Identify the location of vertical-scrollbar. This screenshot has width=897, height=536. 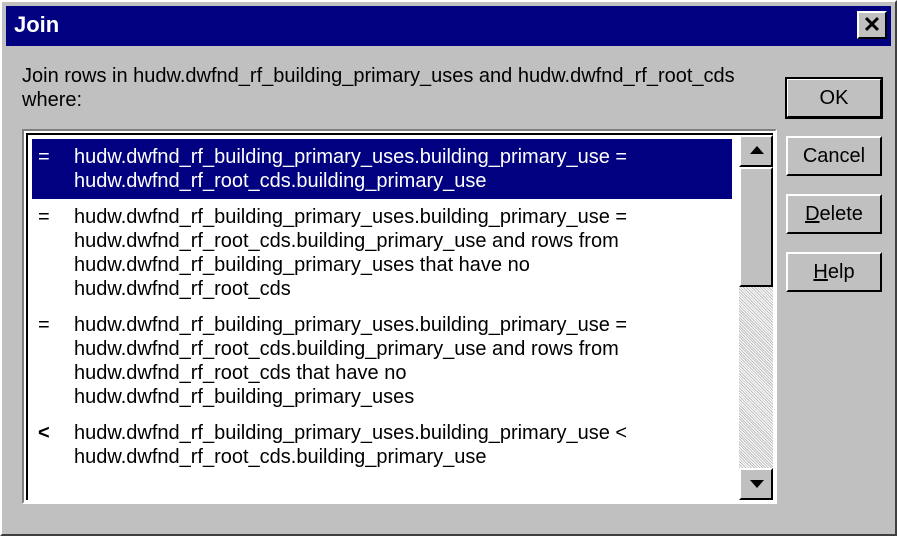
(756, 317).